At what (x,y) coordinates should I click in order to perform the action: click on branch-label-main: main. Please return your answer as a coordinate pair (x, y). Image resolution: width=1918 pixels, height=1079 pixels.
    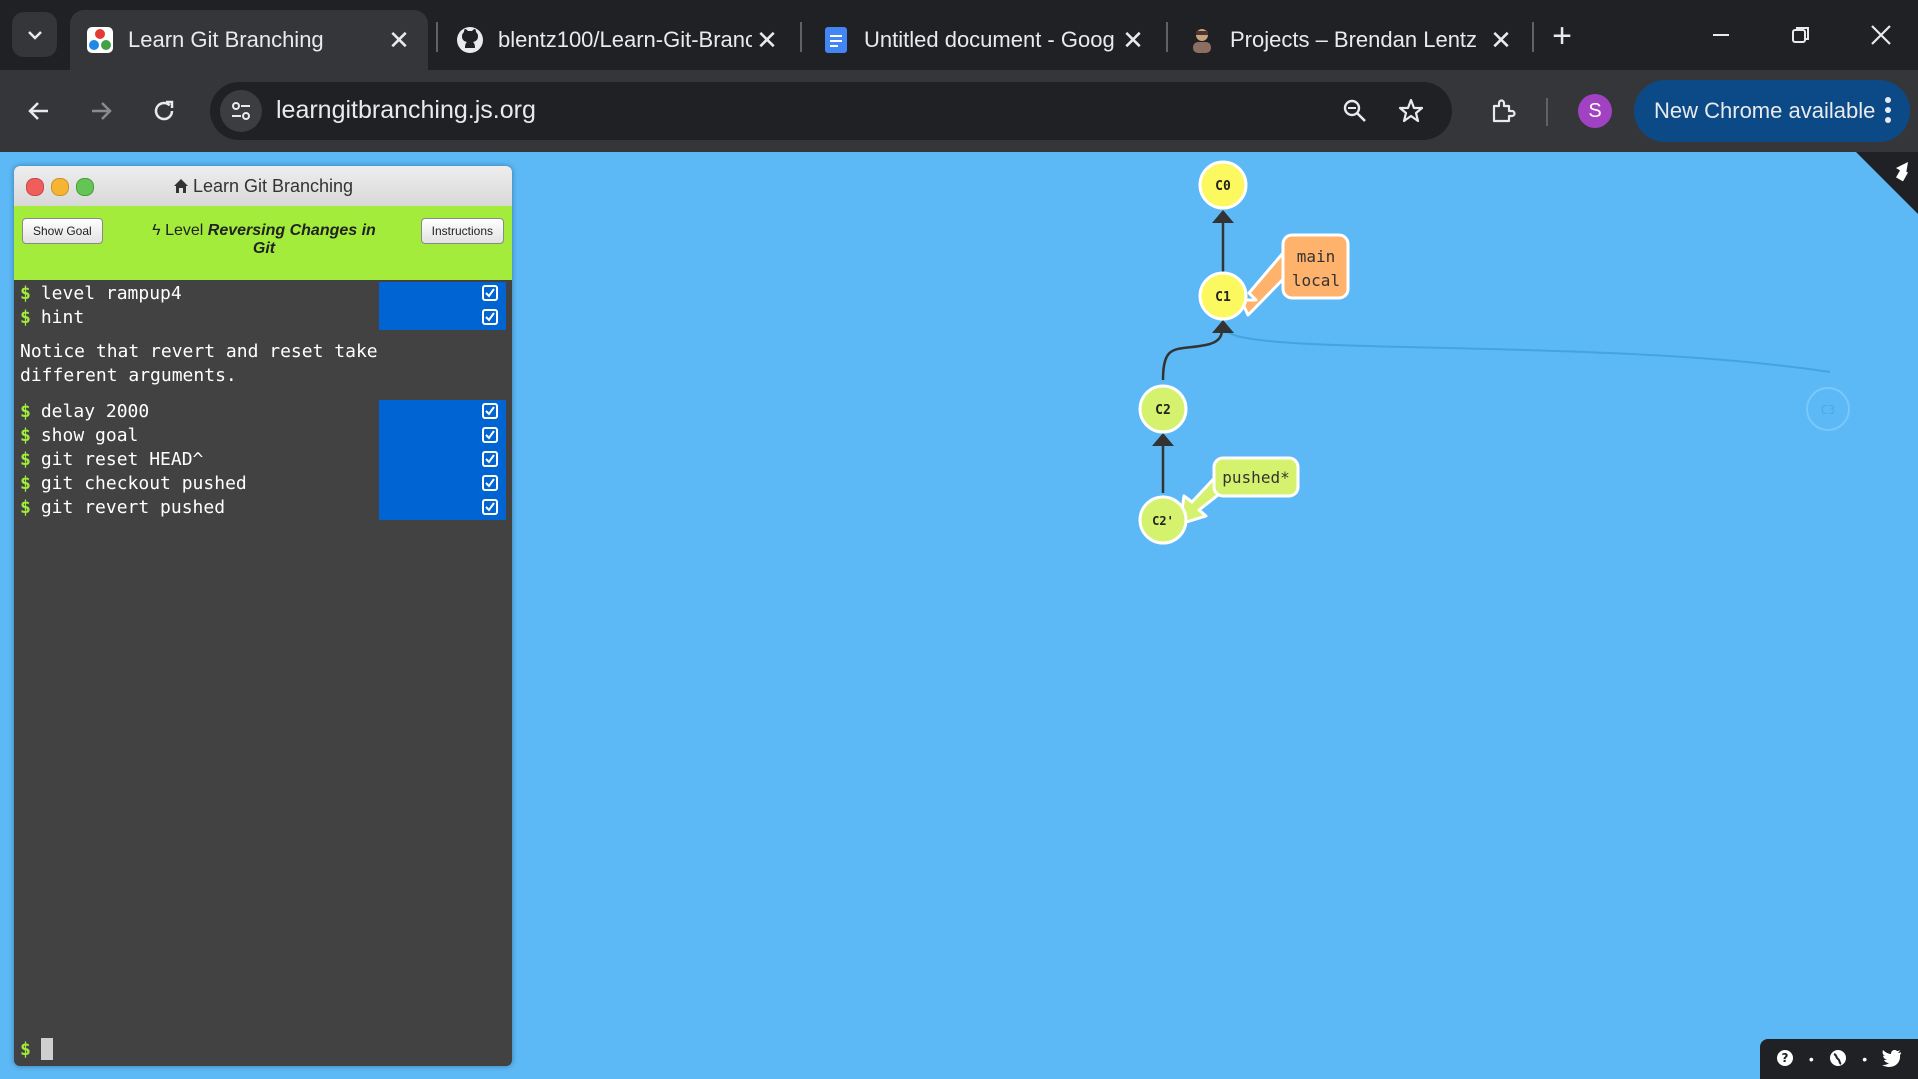
    Looking at the image, I should click on (1316, 256).